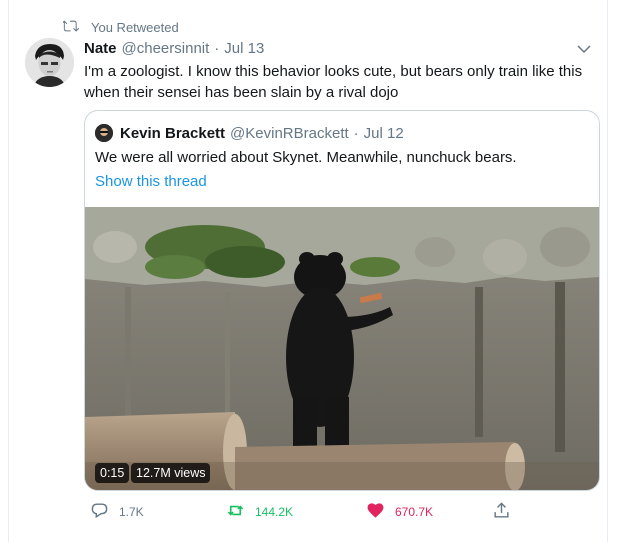 The height and width of the screenshot is (542, 617). What do you see at coordinates (100, 48) in the screenshot?
I see `author-name: Nate` at bounding box center [100, 48].